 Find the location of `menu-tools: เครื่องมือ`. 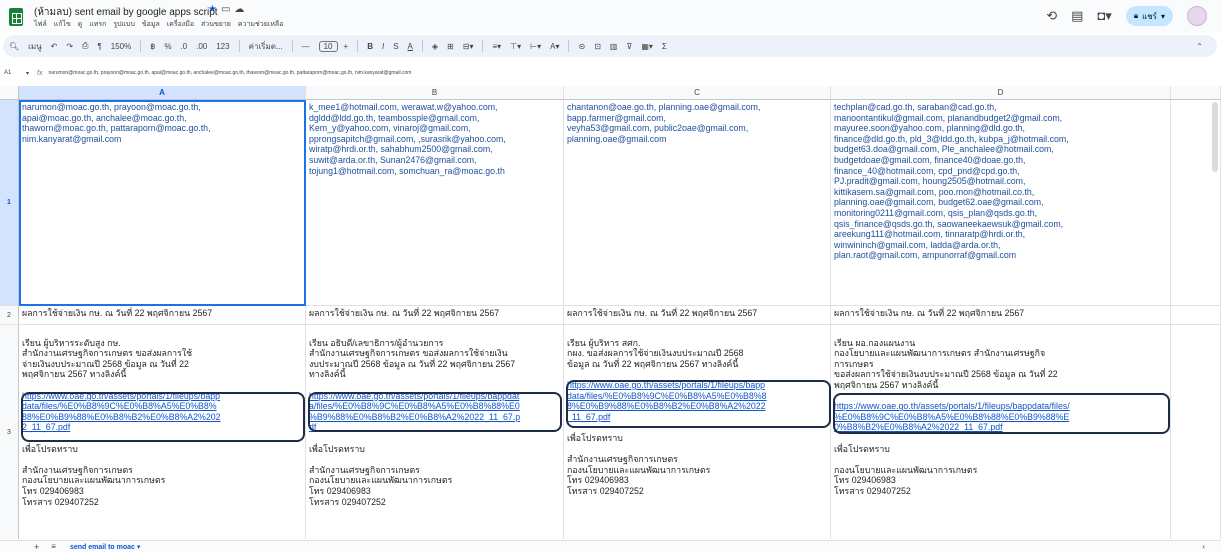

menu-tools: เครื่องมือ is located at coordinates (180, 24).